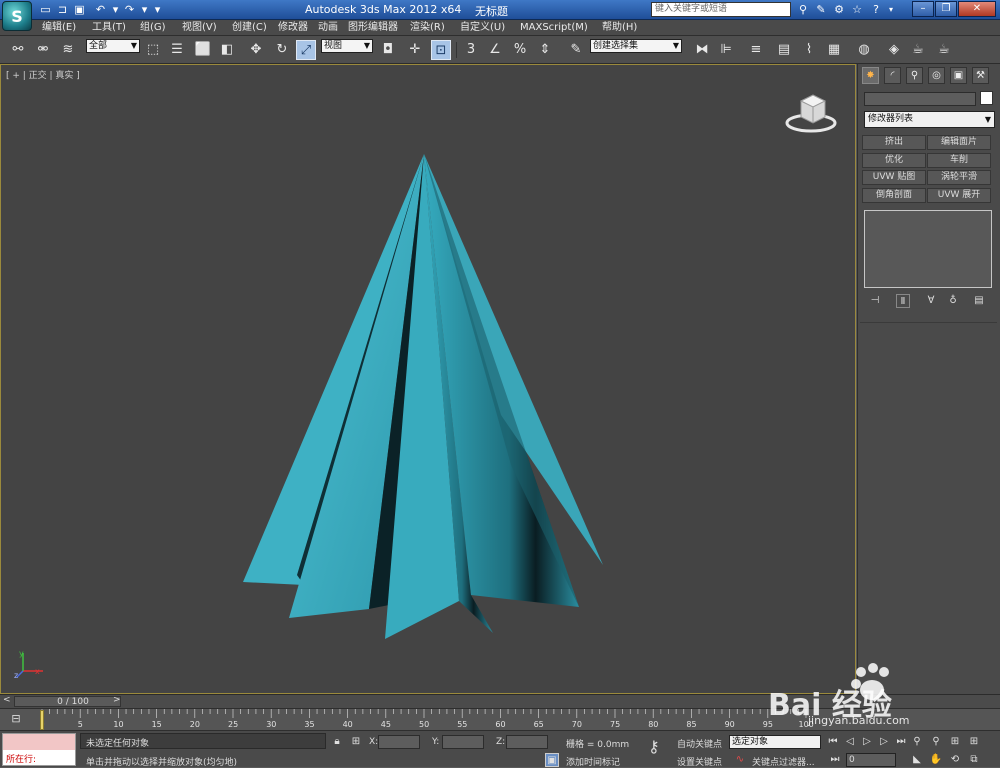 Image resolution: width=1000 pixels, height=768 pixels. What do you see at coordinates (871, 760) in the screenshot?
I see `current-frame-field: 0` at bounding box center [871, 760].